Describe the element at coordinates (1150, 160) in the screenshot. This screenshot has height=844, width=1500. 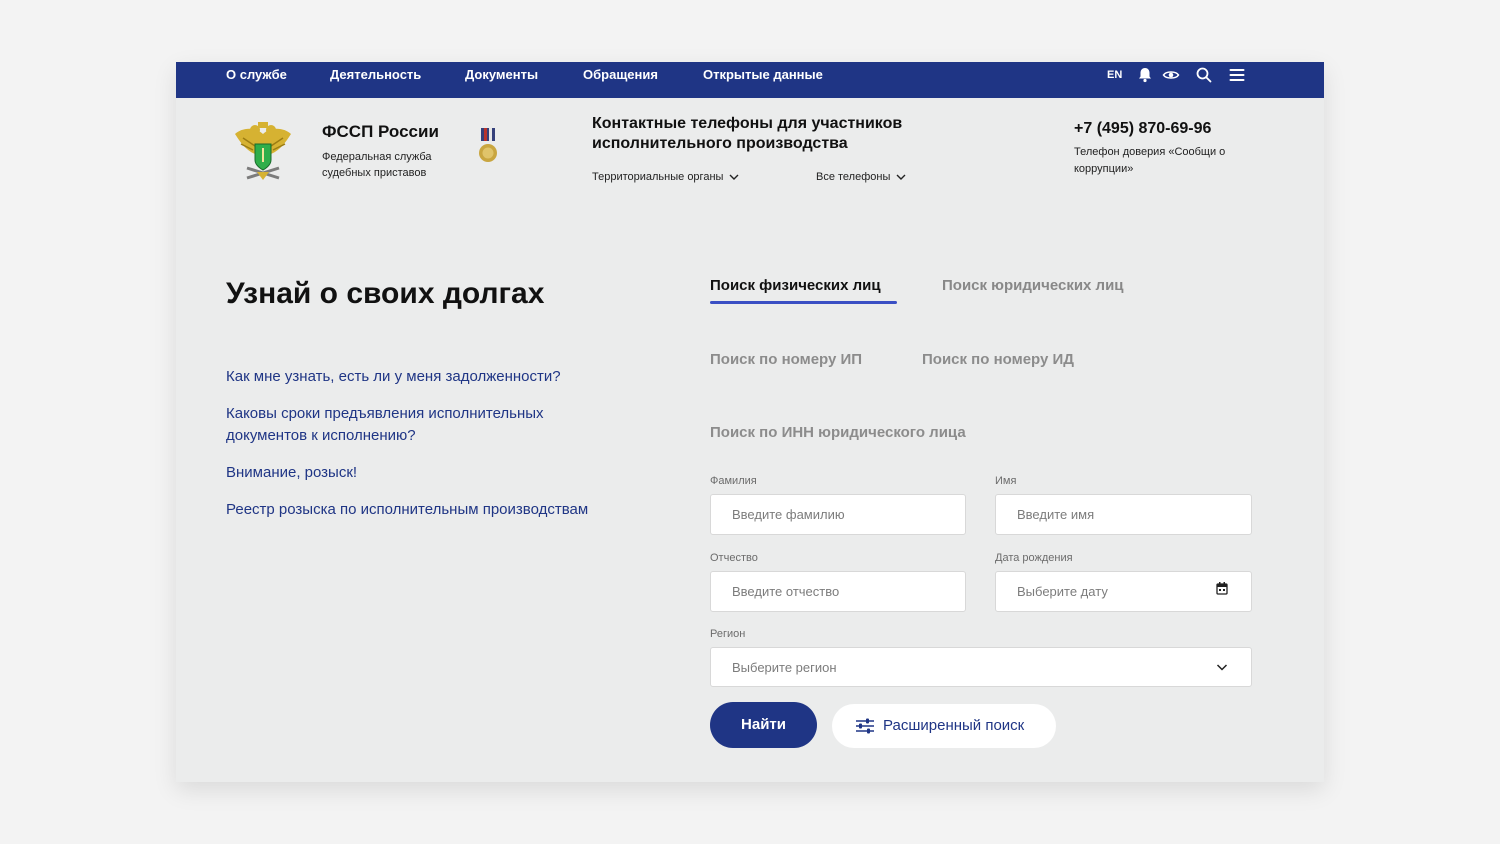
I see `hotline-note: Телефон доверия «Сообщи о коррупции»` at that location.